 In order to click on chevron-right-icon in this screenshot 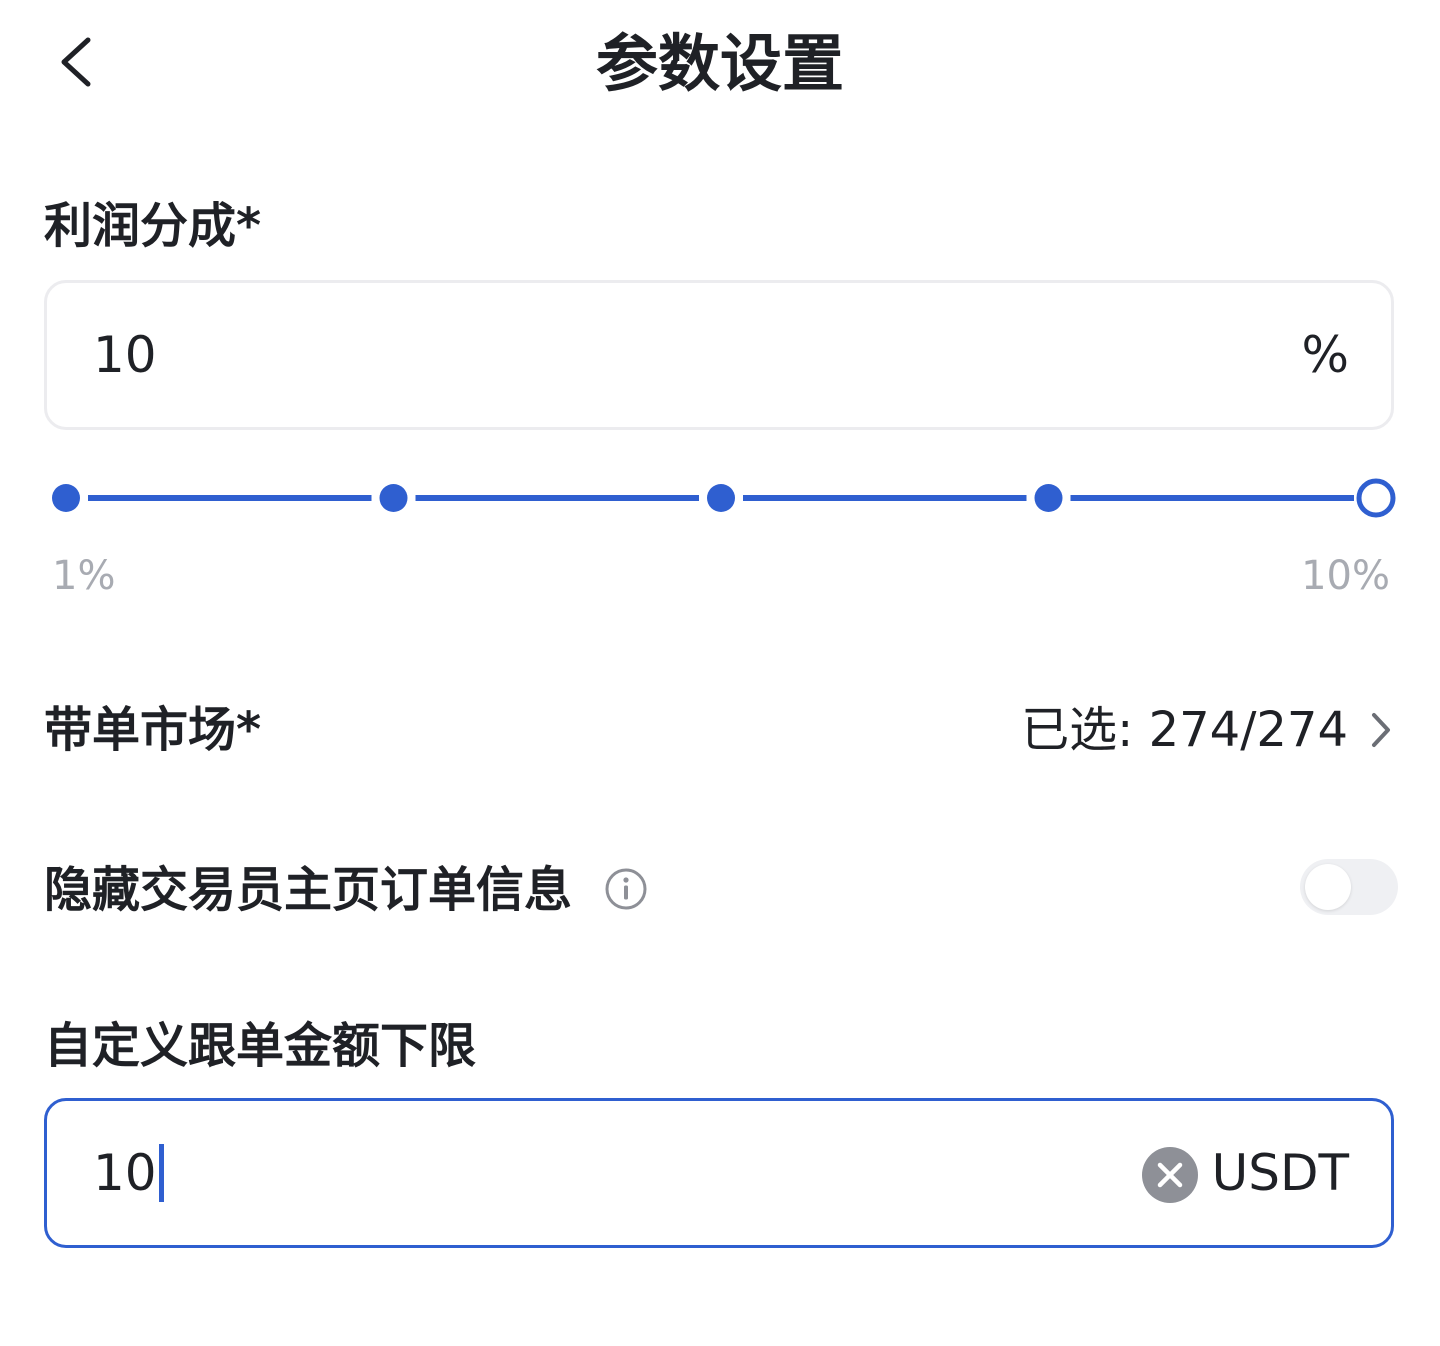, I will do `click(1381, 730)`.